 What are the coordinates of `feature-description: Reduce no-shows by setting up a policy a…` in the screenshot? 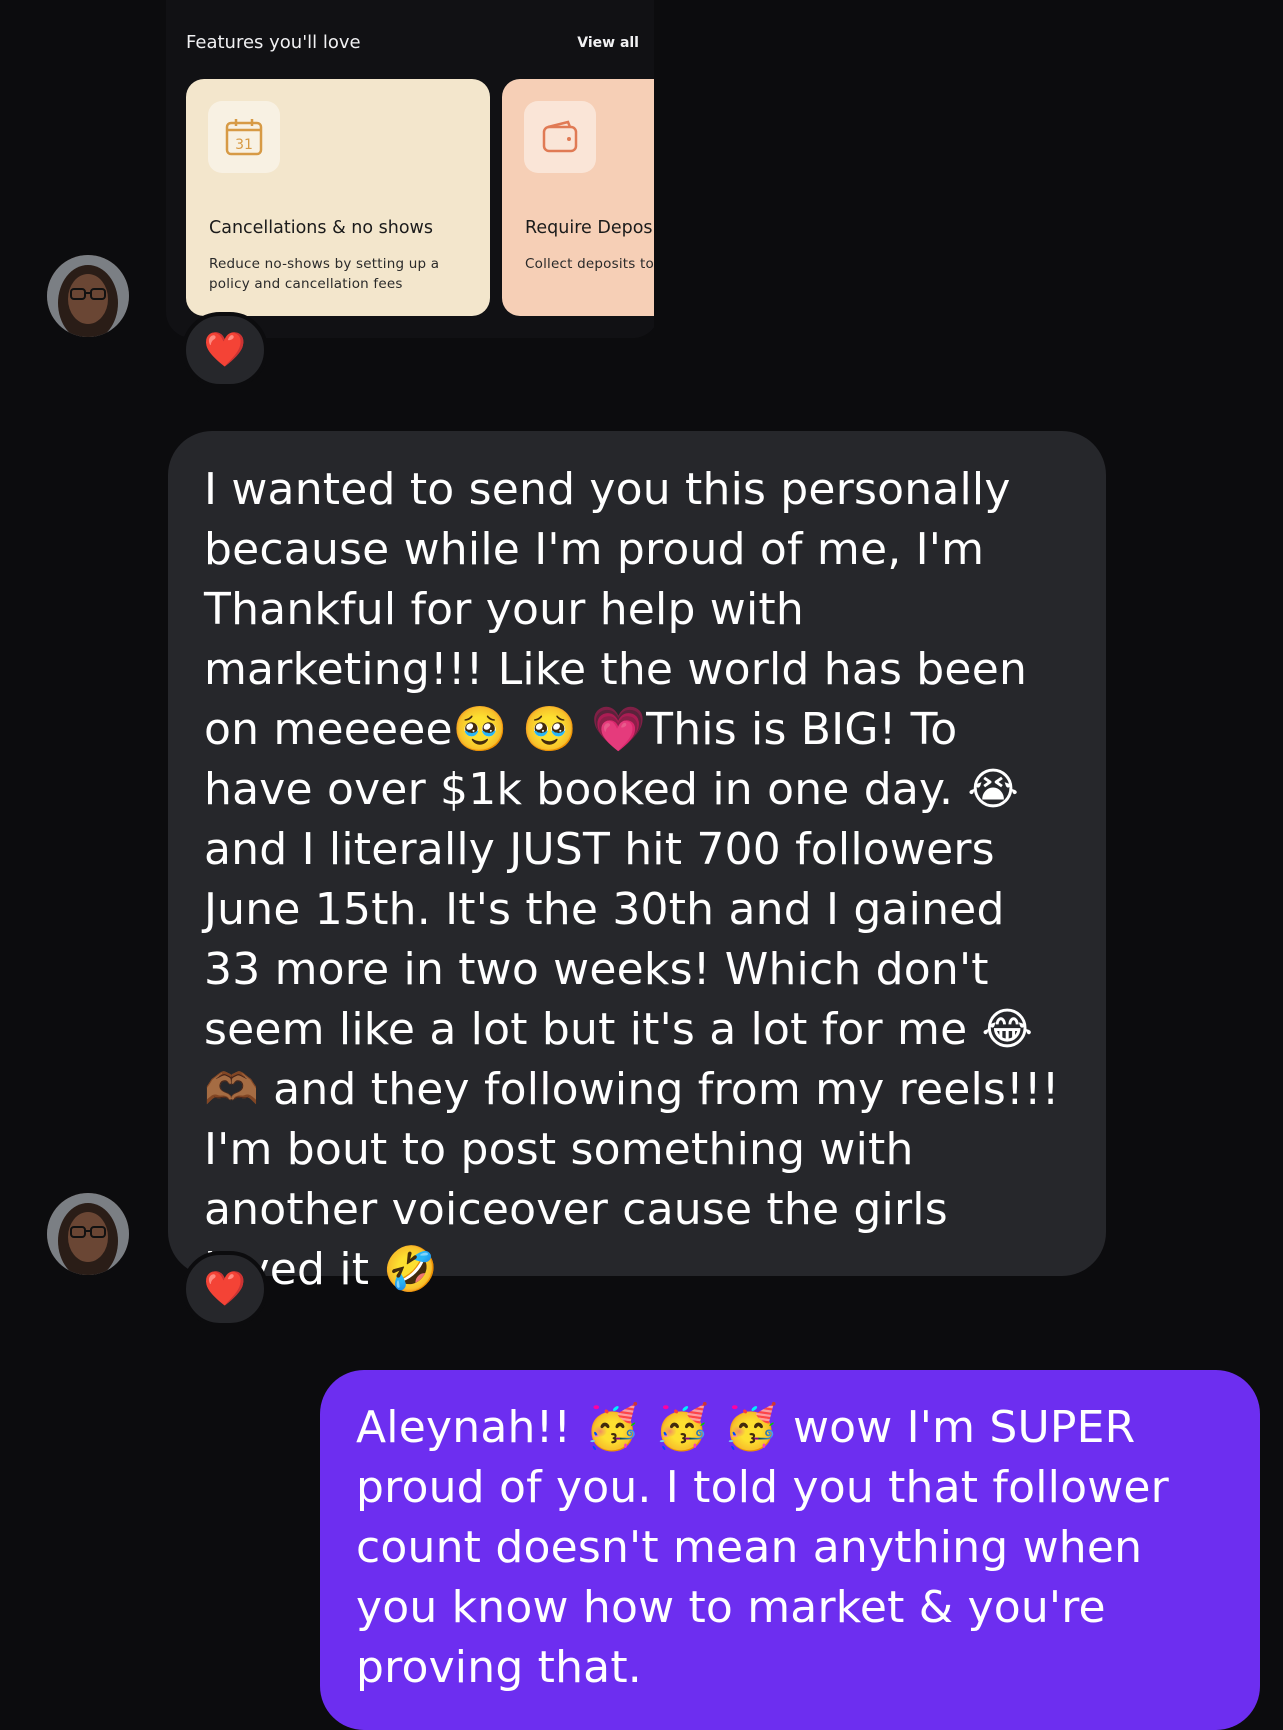 It's located at (324, 274).